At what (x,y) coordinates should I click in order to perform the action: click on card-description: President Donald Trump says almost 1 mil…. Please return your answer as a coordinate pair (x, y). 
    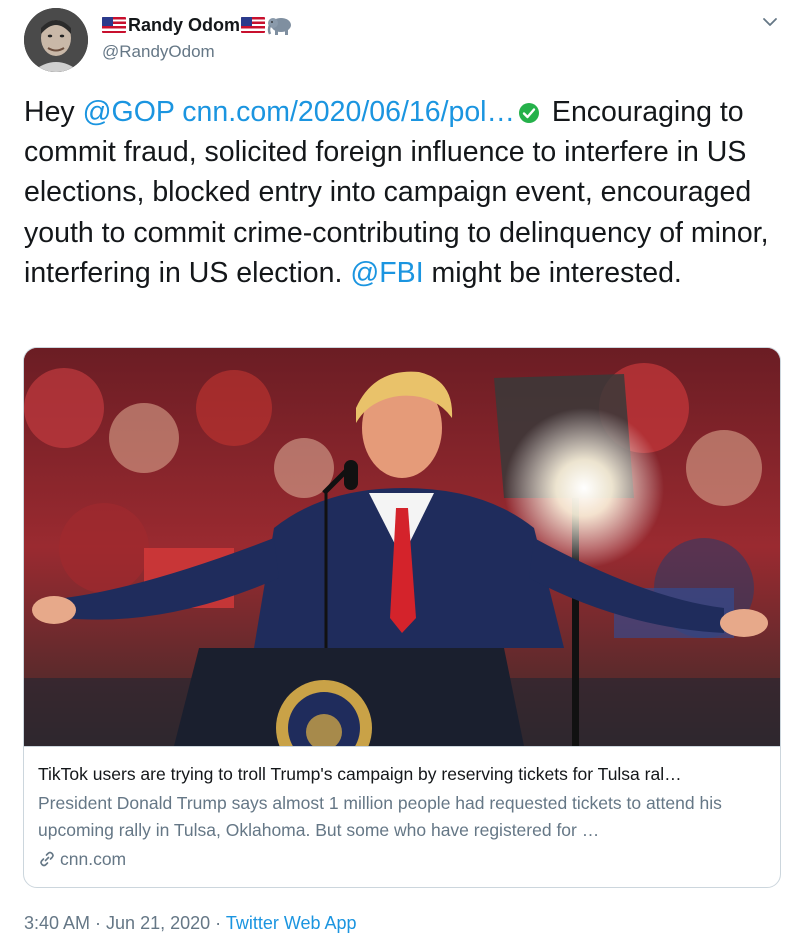
    Looking at the image, I should click on (380, 816).